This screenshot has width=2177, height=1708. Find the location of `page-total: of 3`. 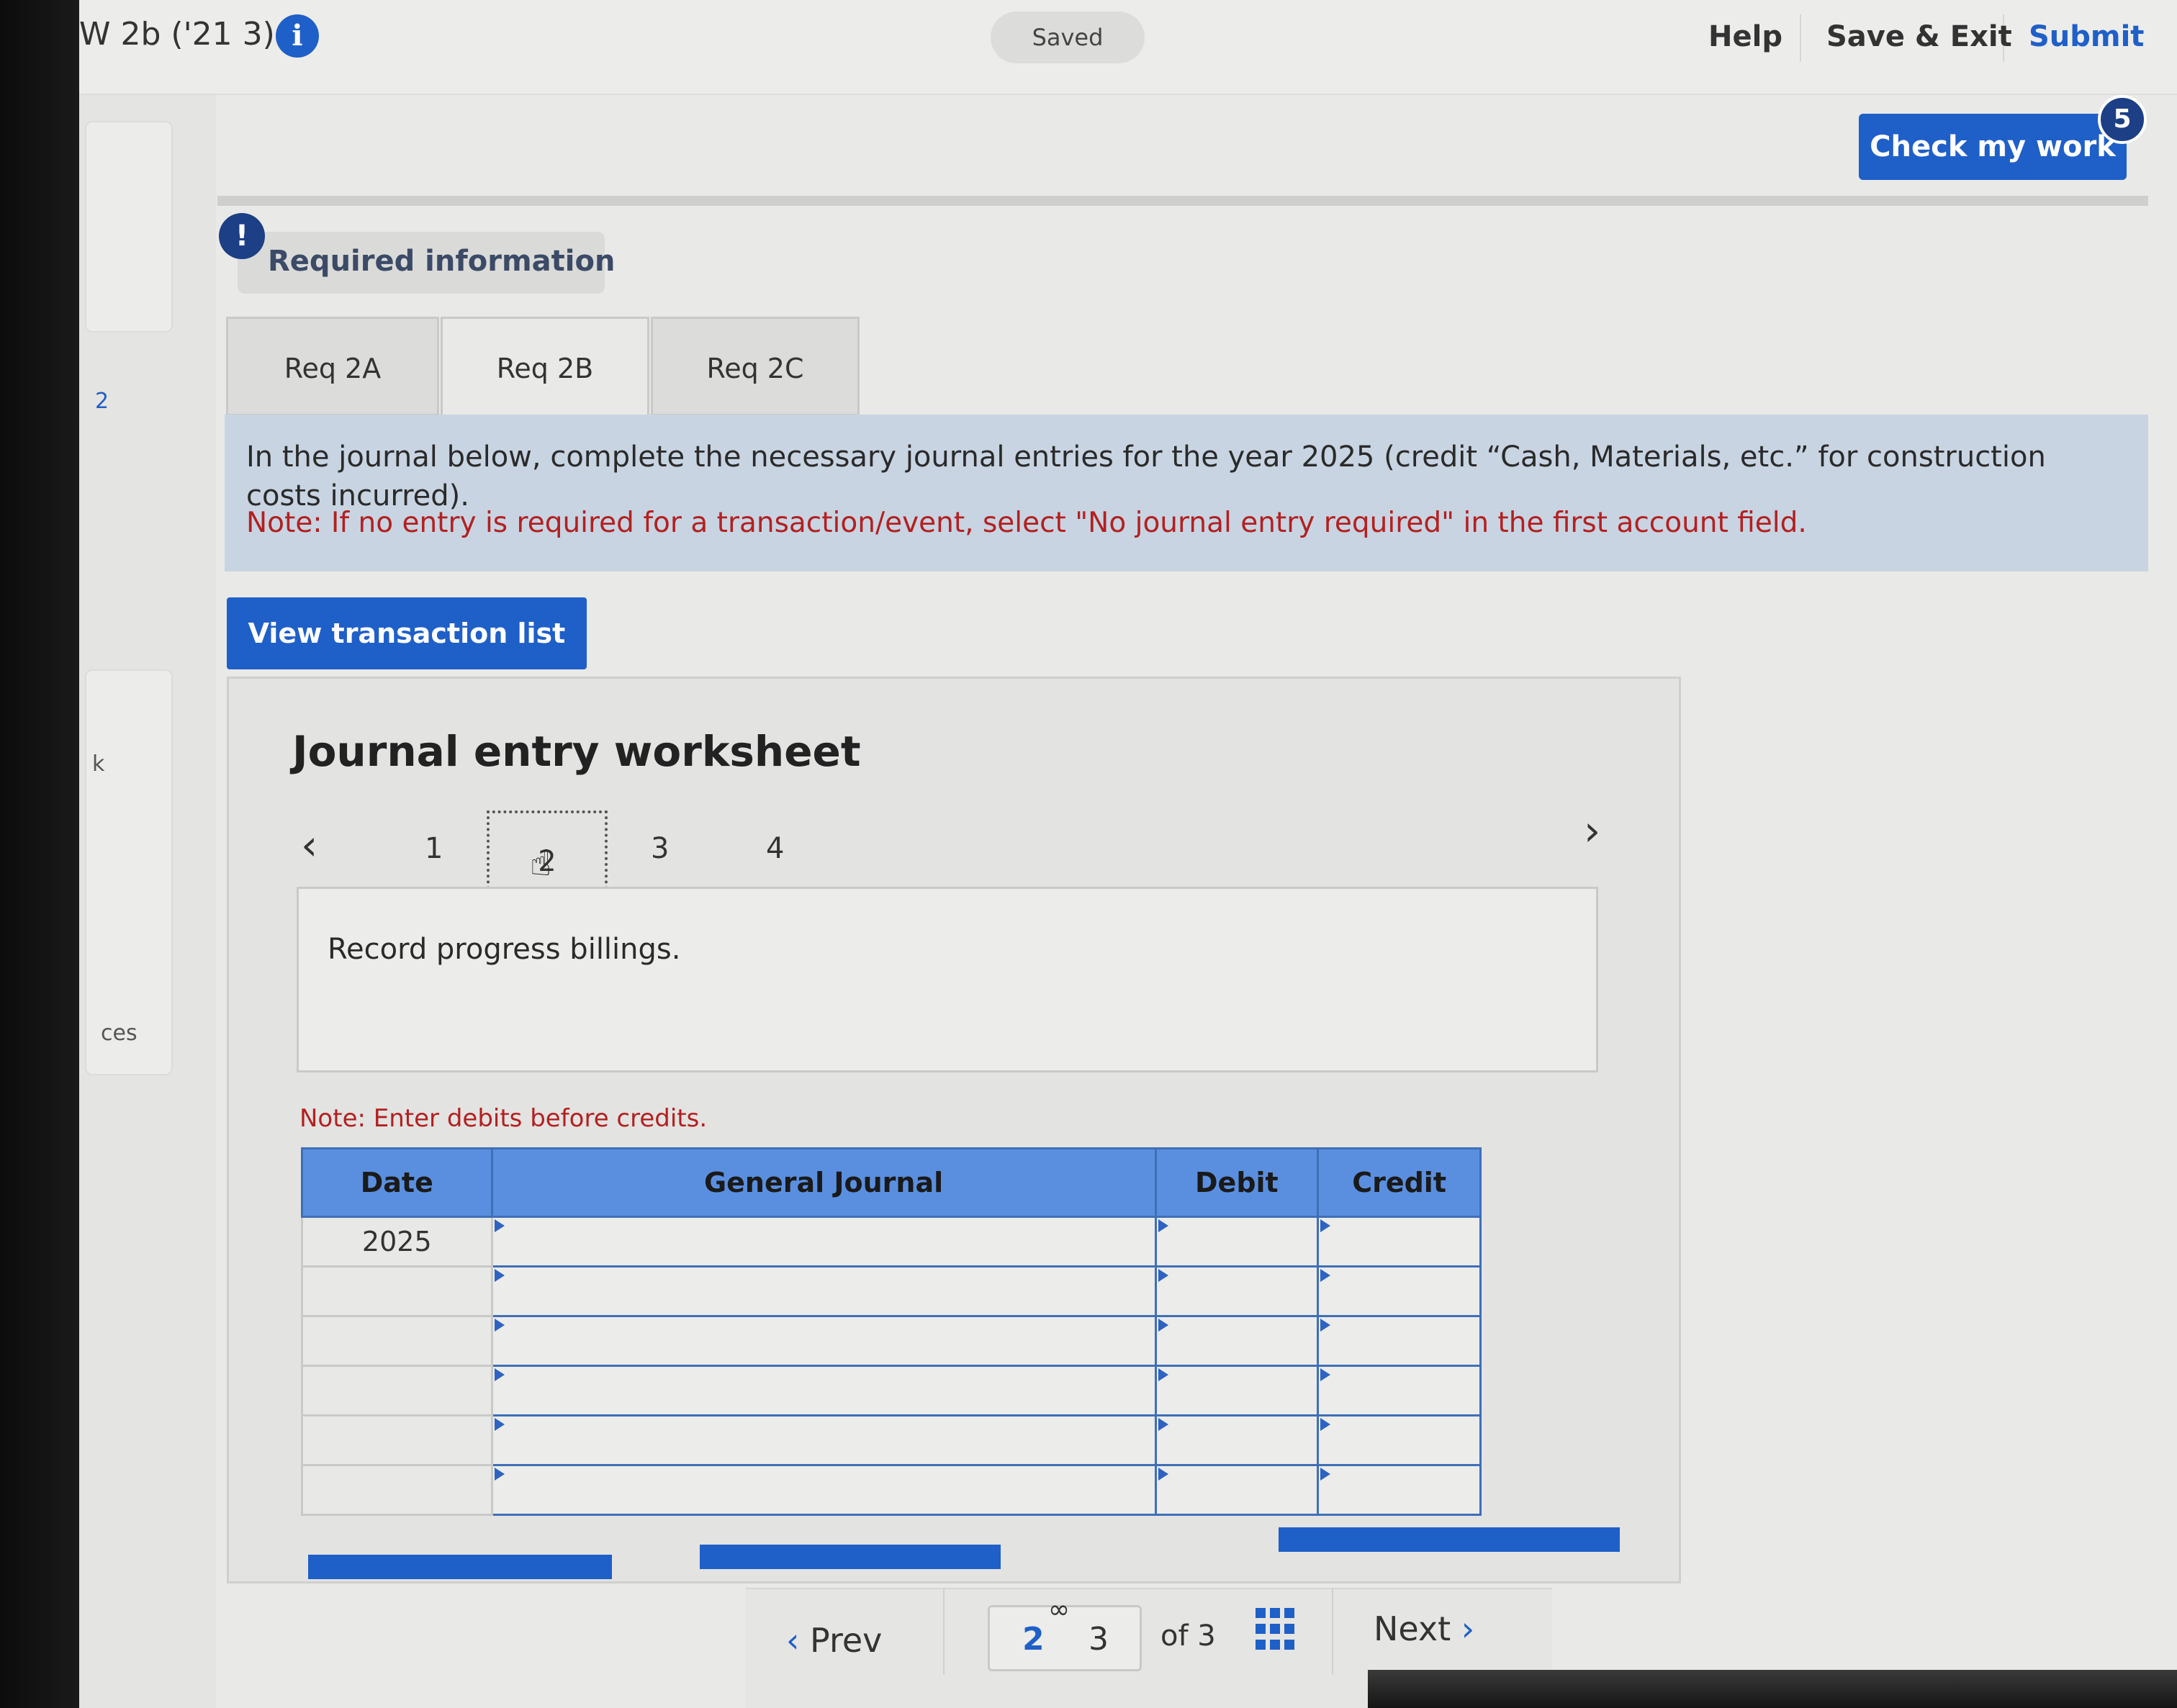

page-total: of 3 is located at coordinates (1188, 1636).